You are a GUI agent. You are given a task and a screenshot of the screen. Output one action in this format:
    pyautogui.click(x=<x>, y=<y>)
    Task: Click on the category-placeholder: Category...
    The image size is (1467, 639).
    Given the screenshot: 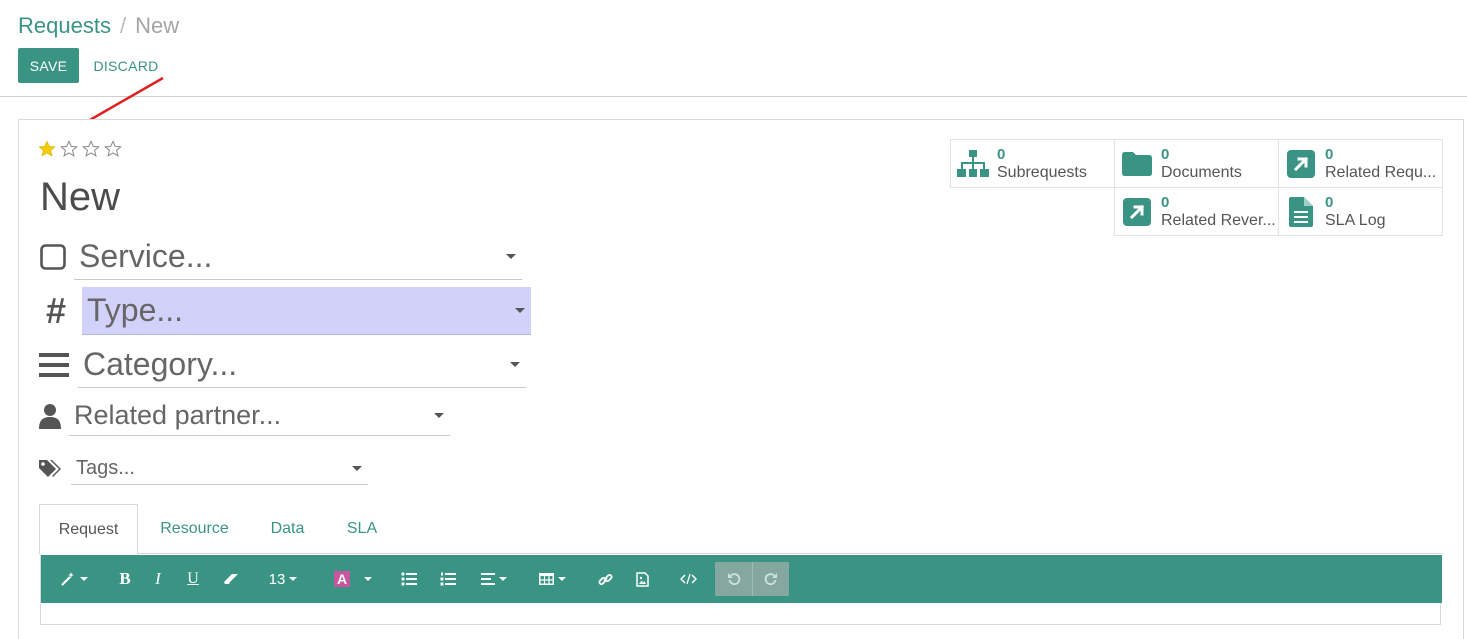 What is the action you would take?
    pyautogui.click(x=160, y=364)
    